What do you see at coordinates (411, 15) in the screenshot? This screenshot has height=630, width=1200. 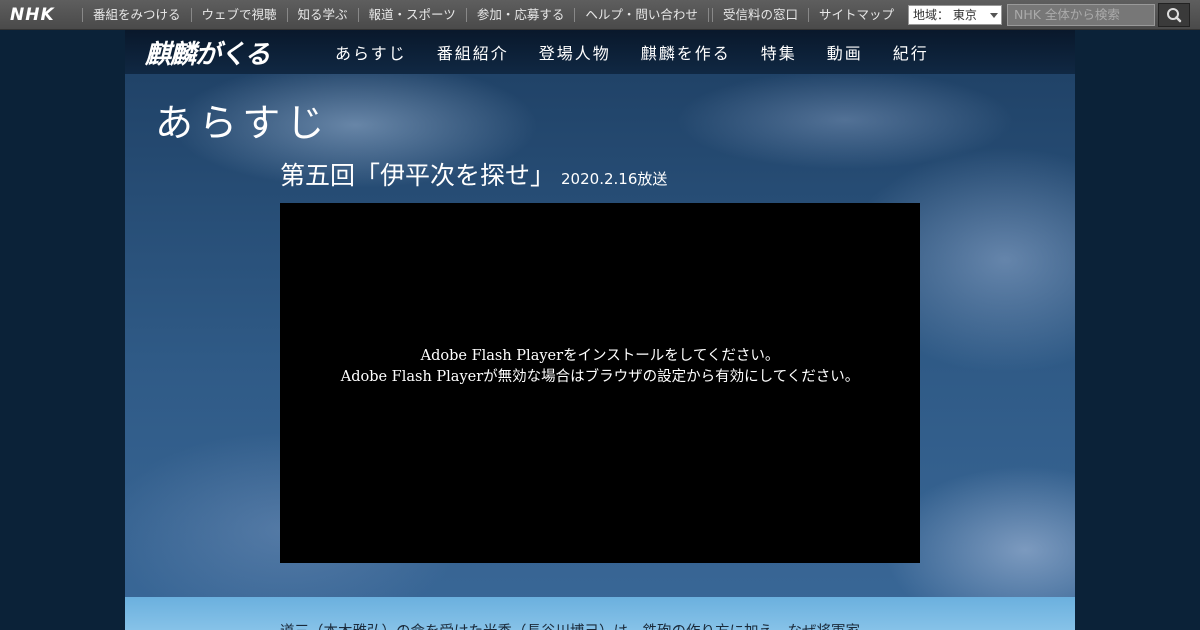 I see `nhk-nav-news-sports: 報道・スポーツ` at bounding box center [411, 15].